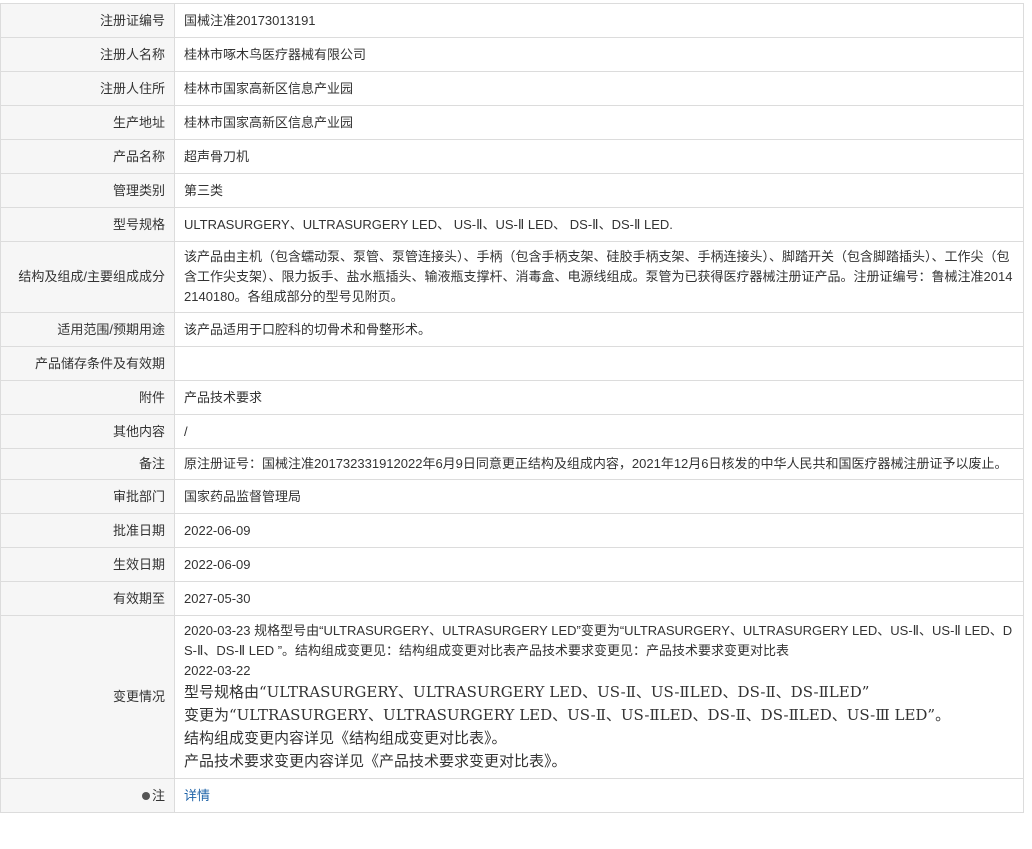 The width and height of the screenshot is (1032, 849). I want to click on row-value: 国家药品监督管理局, so click(599, 496).